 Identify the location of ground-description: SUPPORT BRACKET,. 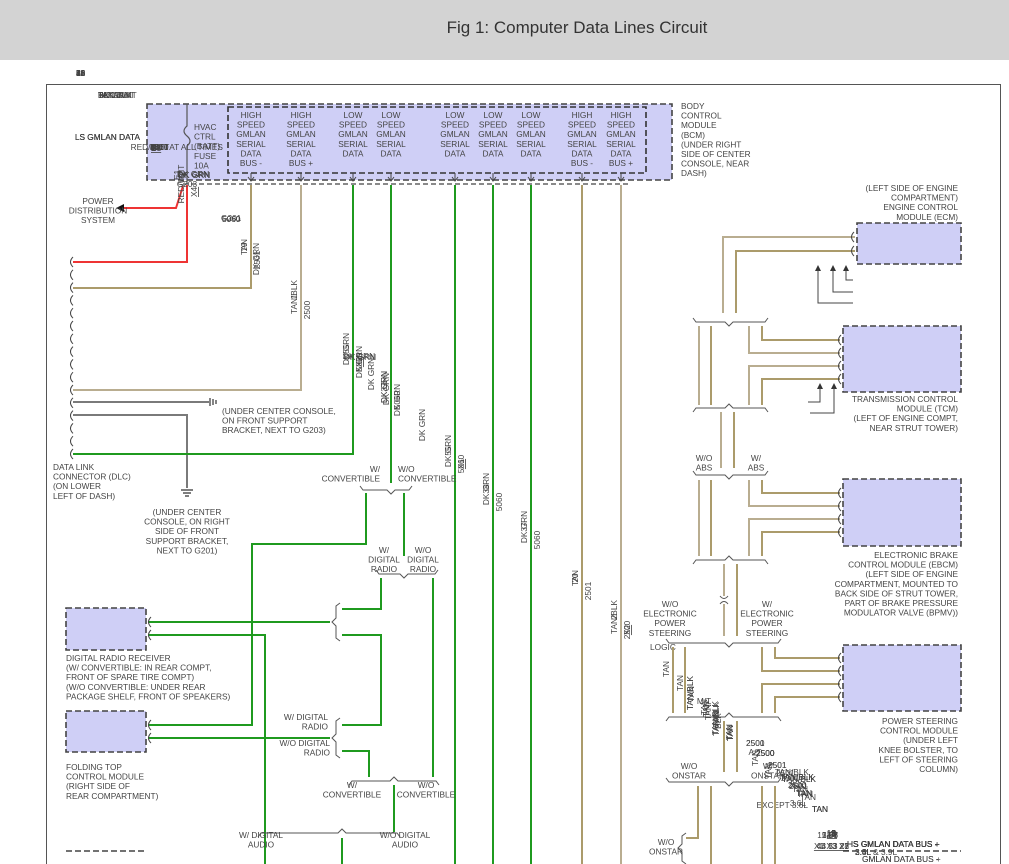
(187, 541).